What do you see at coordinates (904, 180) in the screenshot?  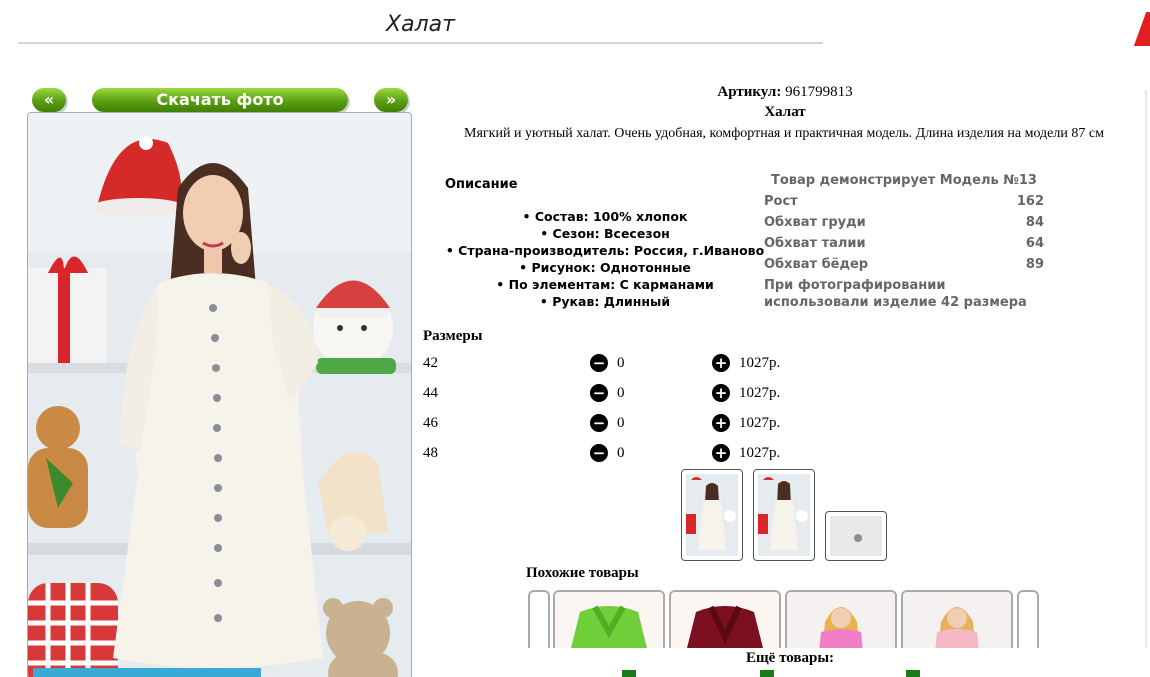 I see `model-title: Товар демонстрирует Модель №13` at bounding box center [904, 180].